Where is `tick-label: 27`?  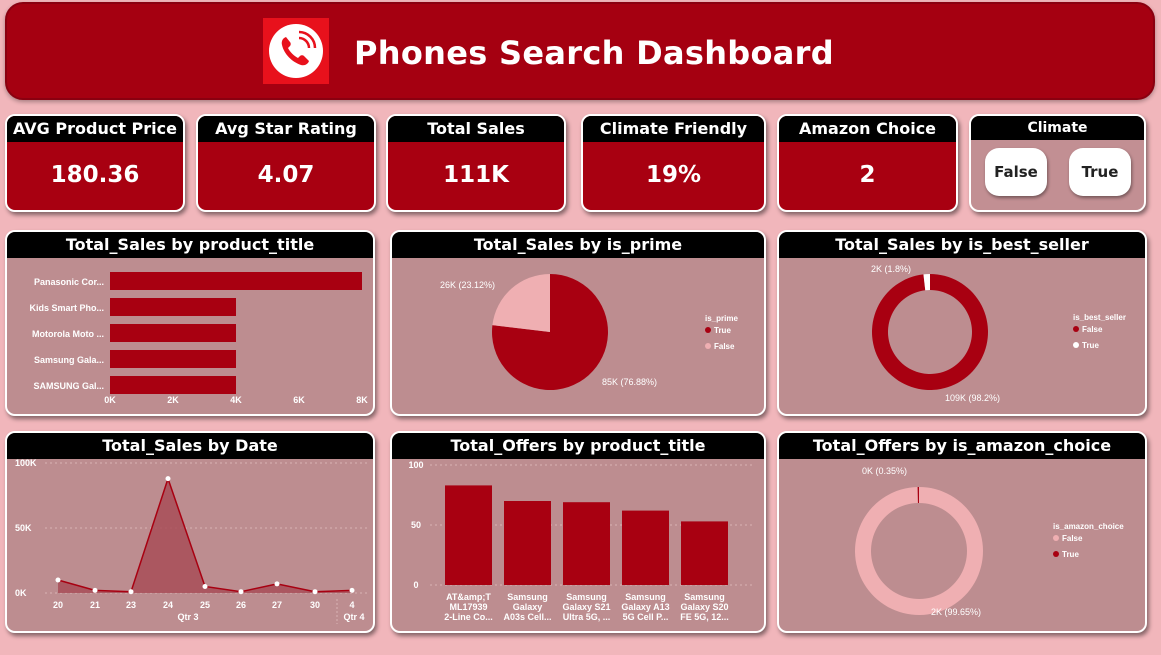
tick-label: 27 is located at coordinates (277, 605).